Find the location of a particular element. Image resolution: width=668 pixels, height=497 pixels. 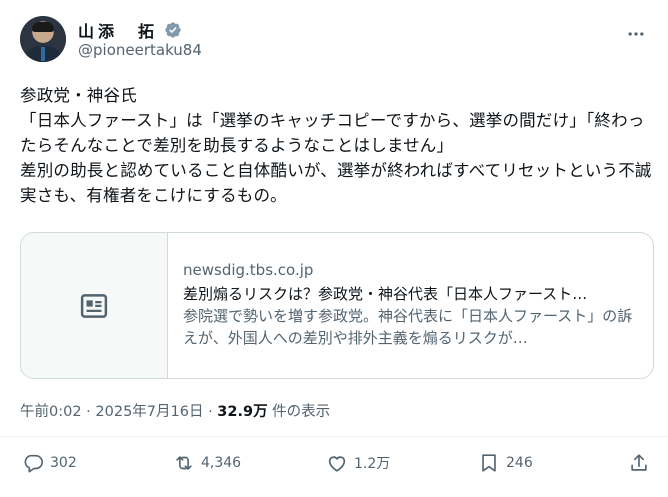

article-icon is located at coordinates (94, 305).